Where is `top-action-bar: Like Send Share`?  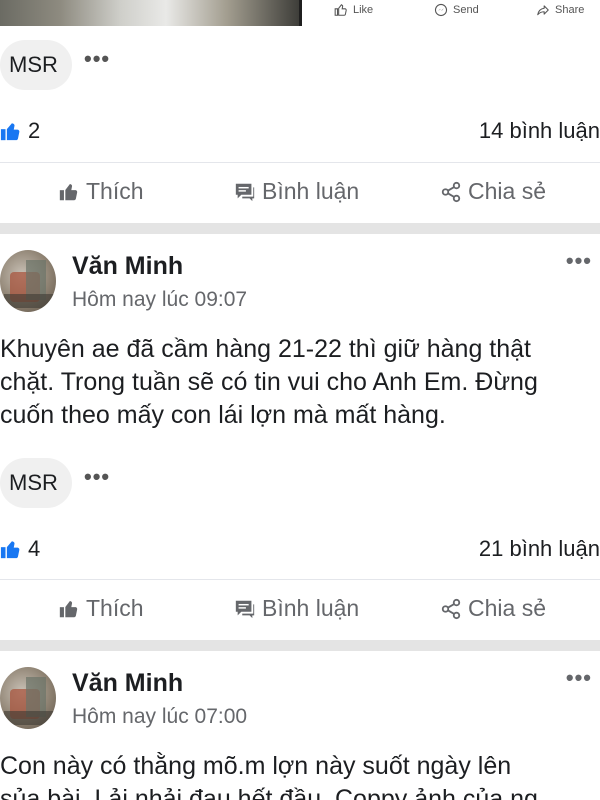
top-action-bar: Like Send Share is located at coordinates (459, 13).